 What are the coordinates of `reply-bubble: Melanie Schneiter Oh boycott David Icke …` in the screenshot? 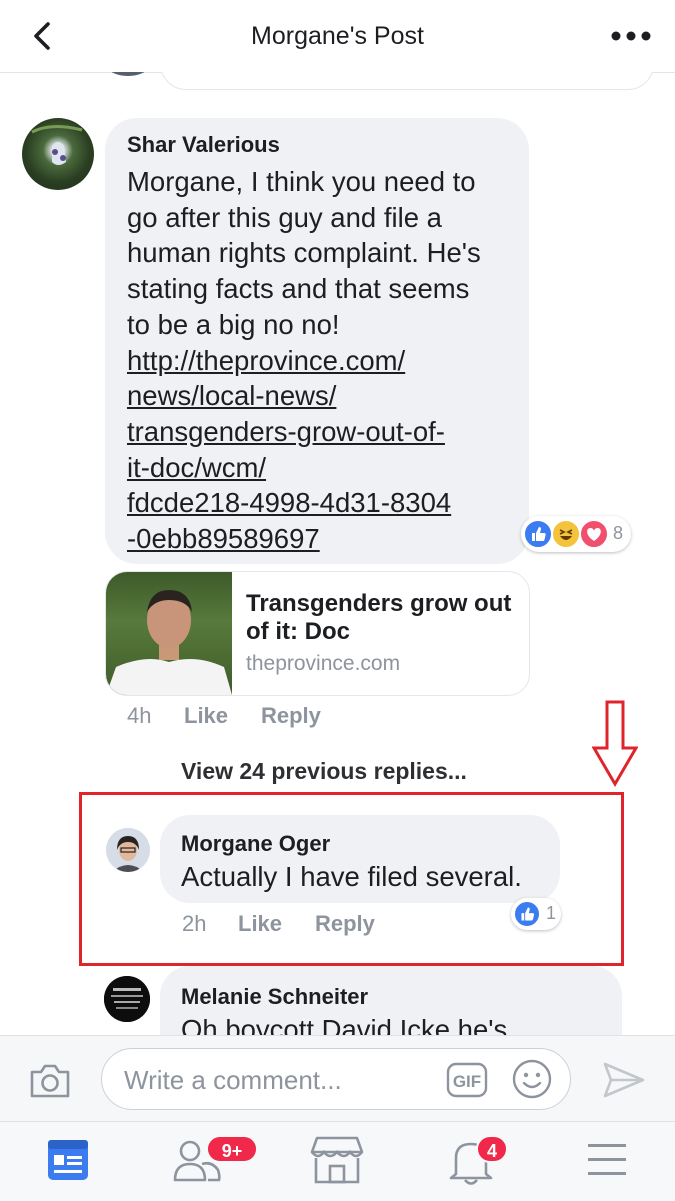 It's located at (391, 1000).